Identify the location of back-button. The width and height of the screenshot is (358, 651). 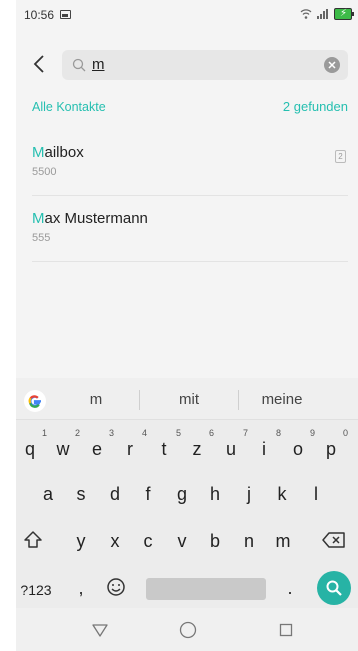
(39, 64).